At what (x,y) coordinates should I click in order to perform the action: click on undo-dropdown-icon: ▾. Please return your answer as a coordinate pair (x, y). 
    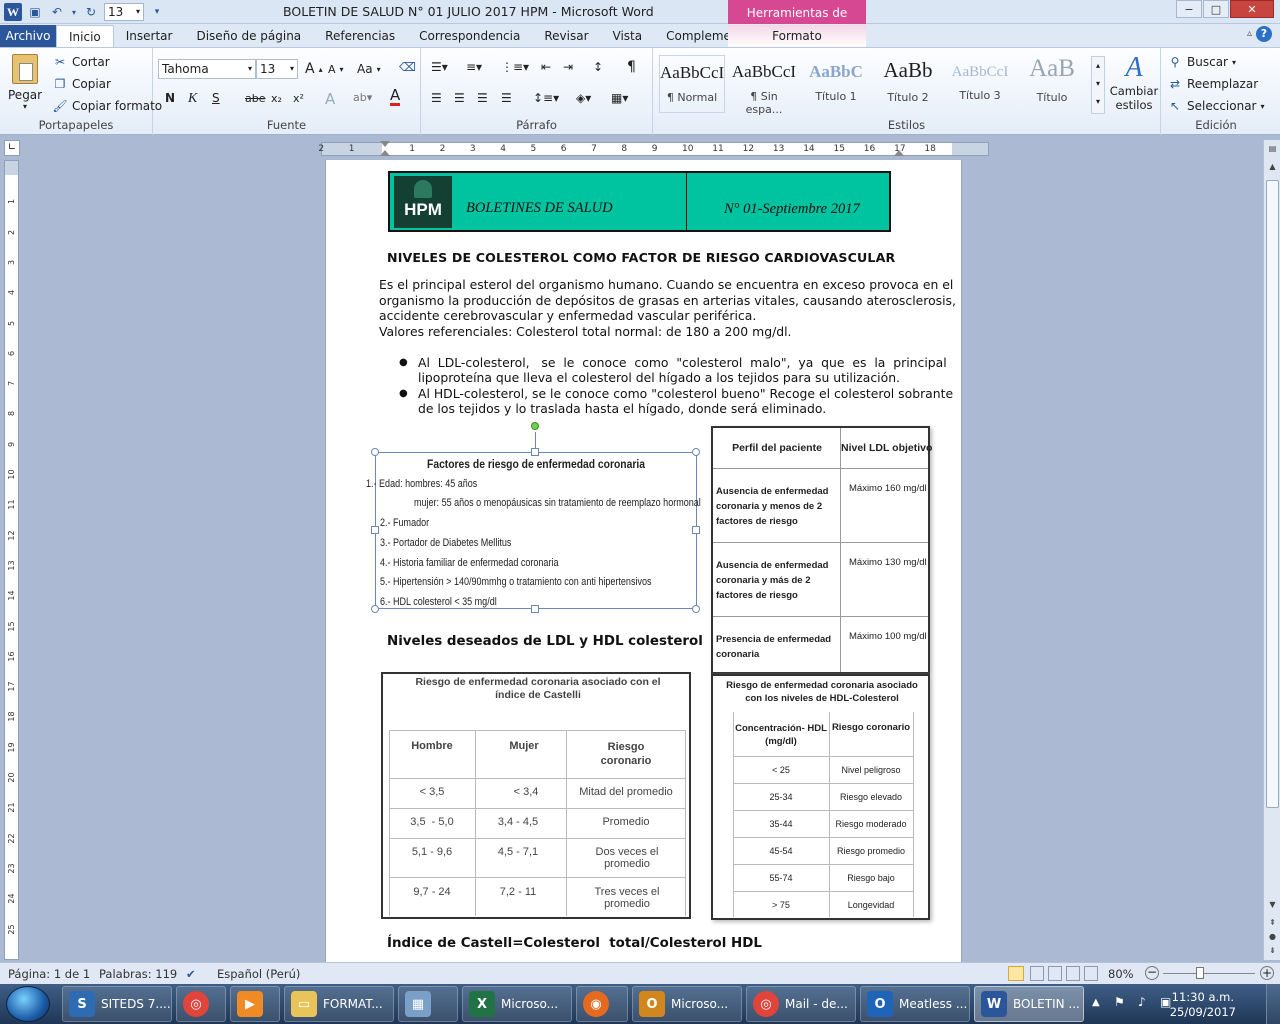
    Looking at the image, I should click on (74, 12).